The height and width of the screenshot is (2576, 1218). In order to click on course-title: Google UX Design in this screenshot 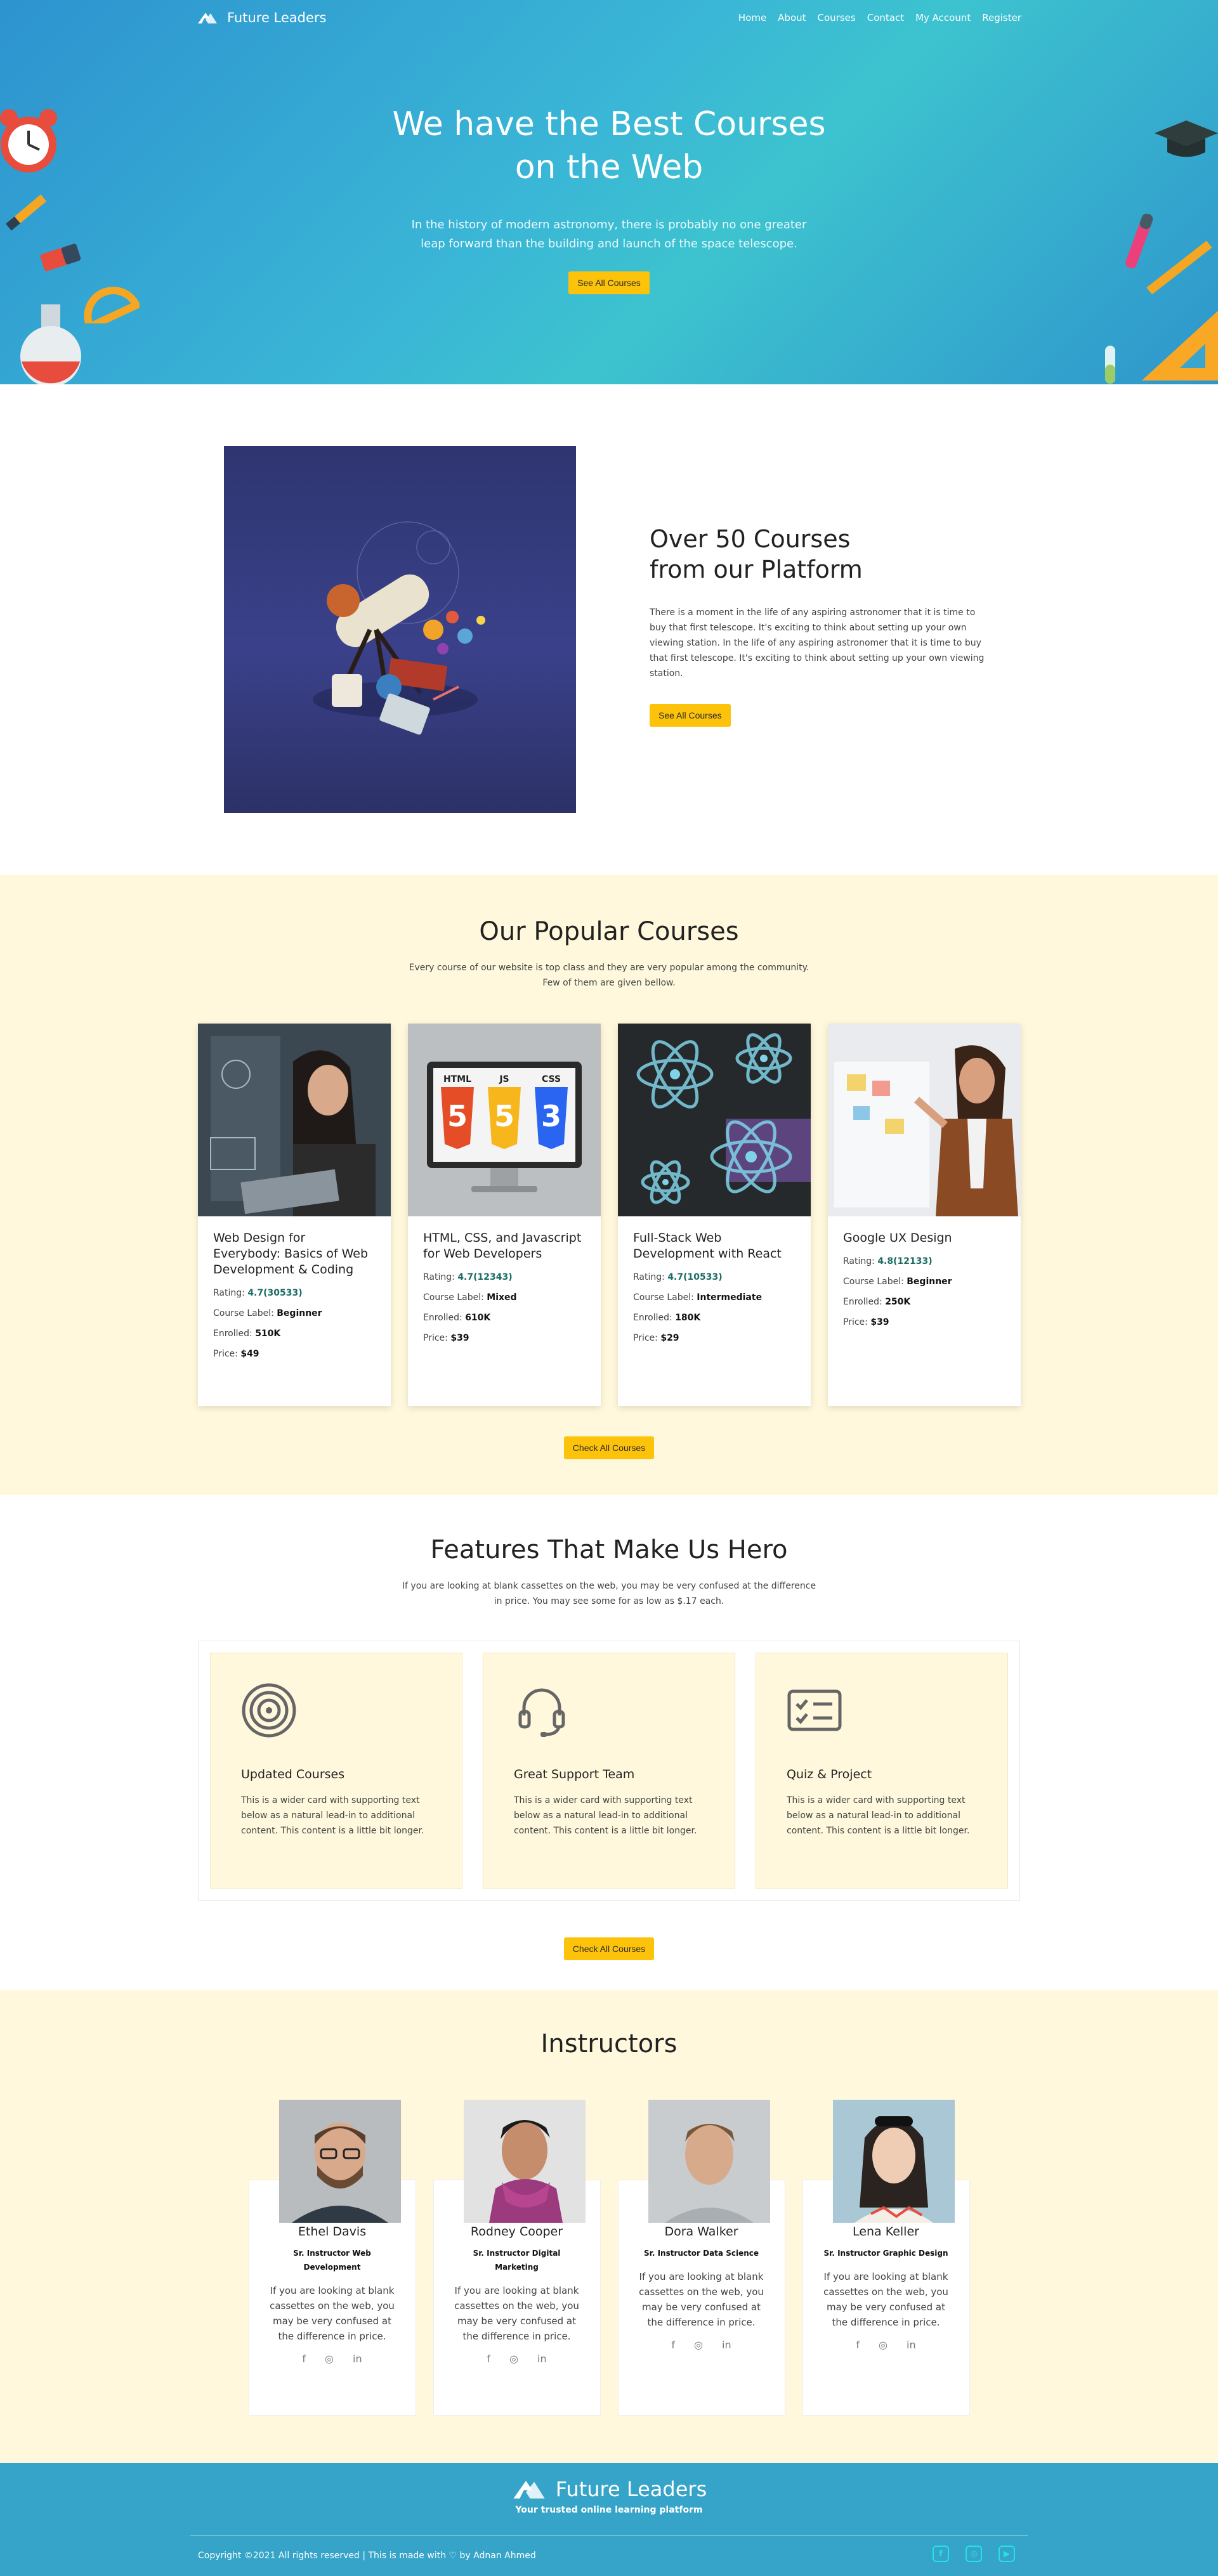, I will do `click(924, 1238)`.